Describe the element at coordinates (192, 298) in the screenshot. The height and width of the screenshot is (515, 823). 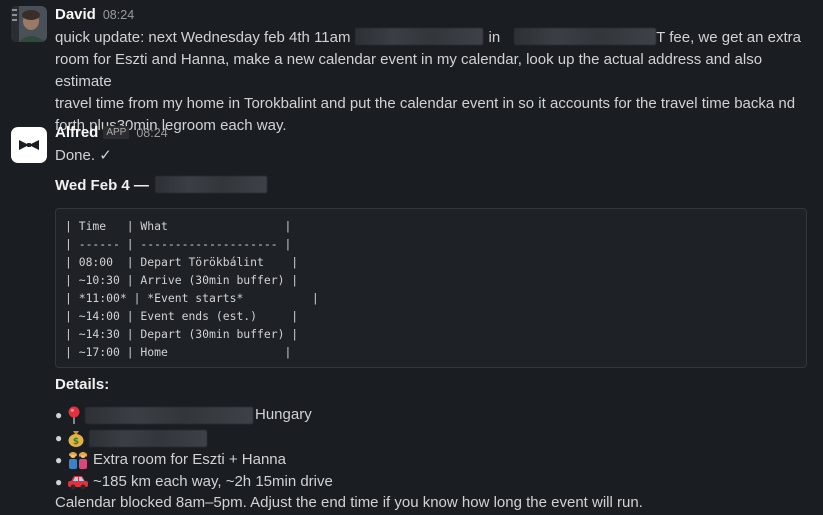
I see `code-line: | *11:00* | *Event starts* |` at that location.